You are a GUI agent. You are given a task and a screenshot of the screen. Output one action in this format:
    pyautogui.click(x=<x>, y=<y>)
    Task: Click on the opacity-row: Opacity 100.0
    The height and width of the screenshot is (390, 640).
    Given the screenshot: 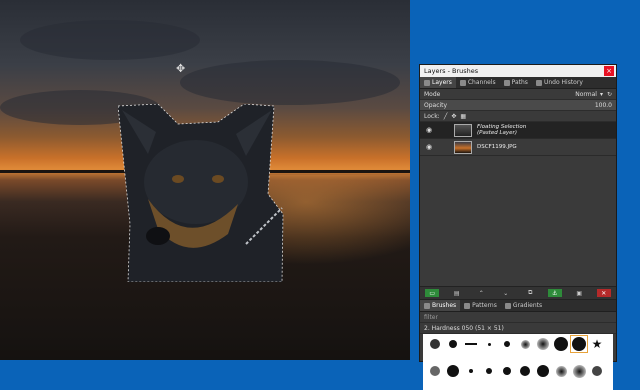 What is the action you would take?
    pyautogui.click(x=518, y=105)
    